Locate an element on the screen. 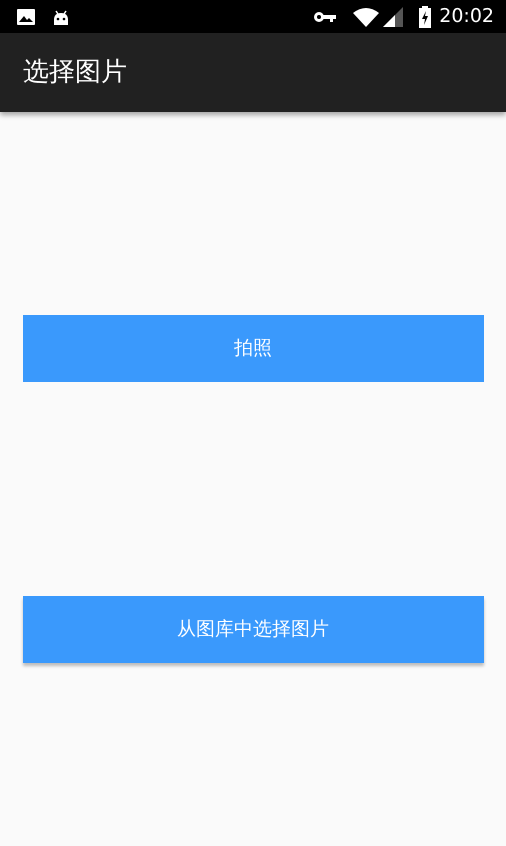 The image size is (506, 846). key-icon is located at coordinates (325, 17).